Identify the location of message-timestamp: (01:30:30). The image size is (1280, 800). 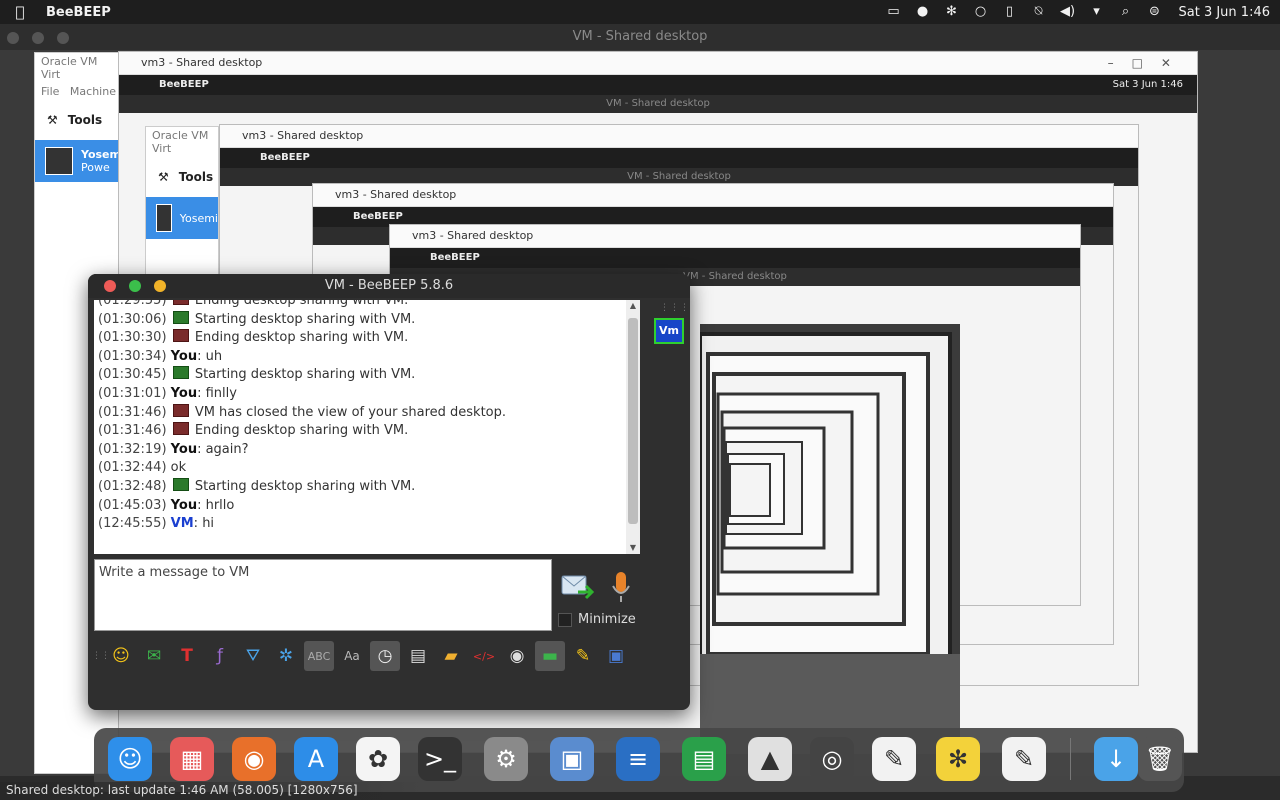
(132, 338).